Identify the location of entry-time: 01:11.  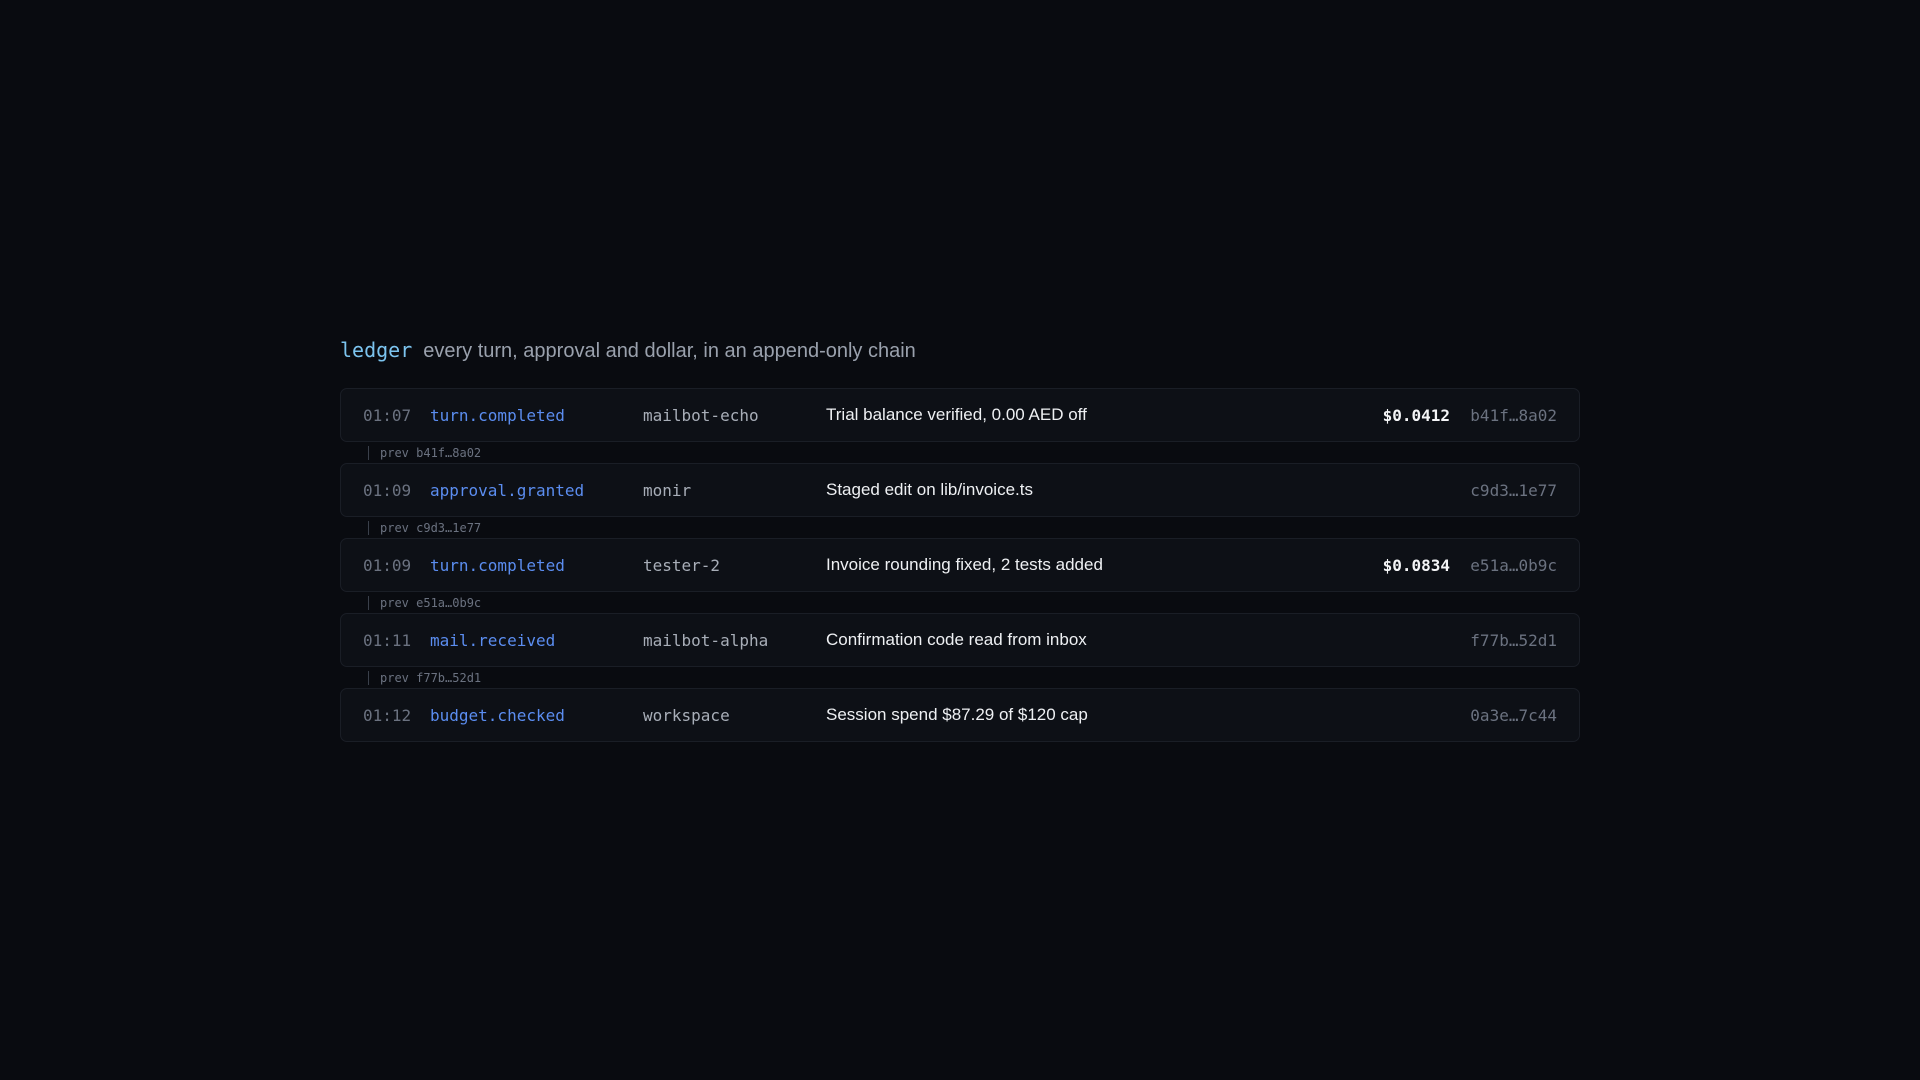
(387, 640).